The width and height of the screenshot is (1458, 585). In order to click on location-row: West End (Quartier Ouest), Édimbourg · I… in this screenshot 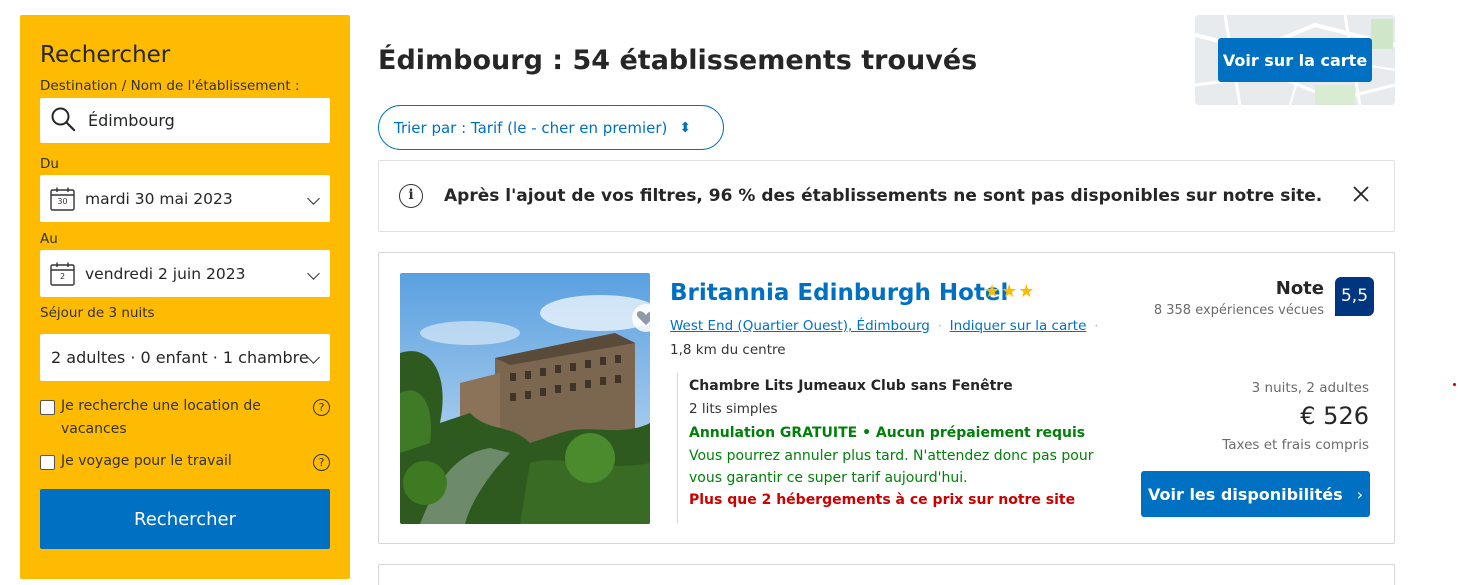, I will do `click(888, 326)`.